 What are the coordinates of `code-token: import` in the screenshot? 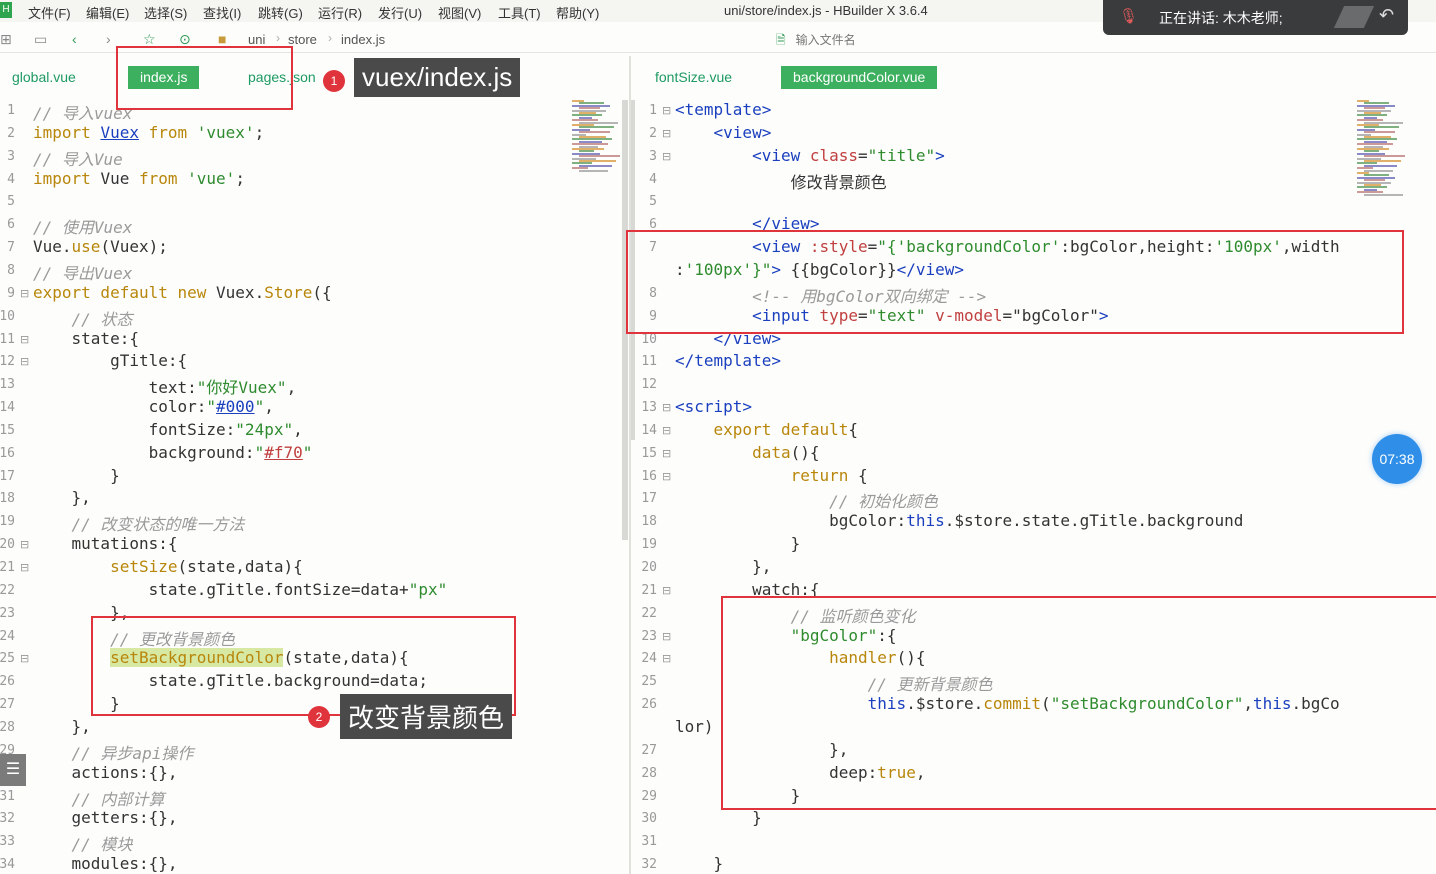 It's located at (67, 178).